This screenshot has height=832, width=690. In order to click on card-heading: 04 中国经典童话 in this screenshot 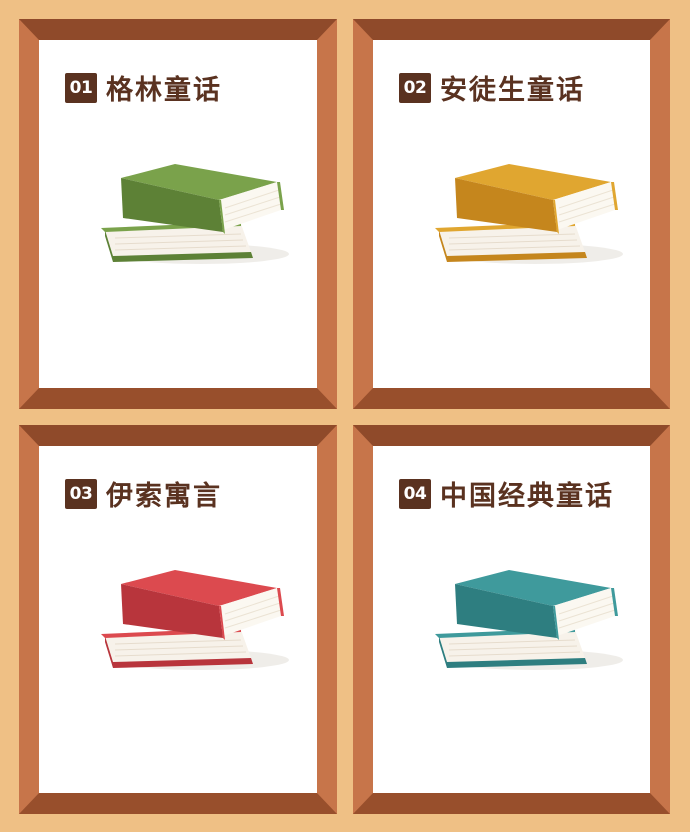, I will do `click(506, 493)`.